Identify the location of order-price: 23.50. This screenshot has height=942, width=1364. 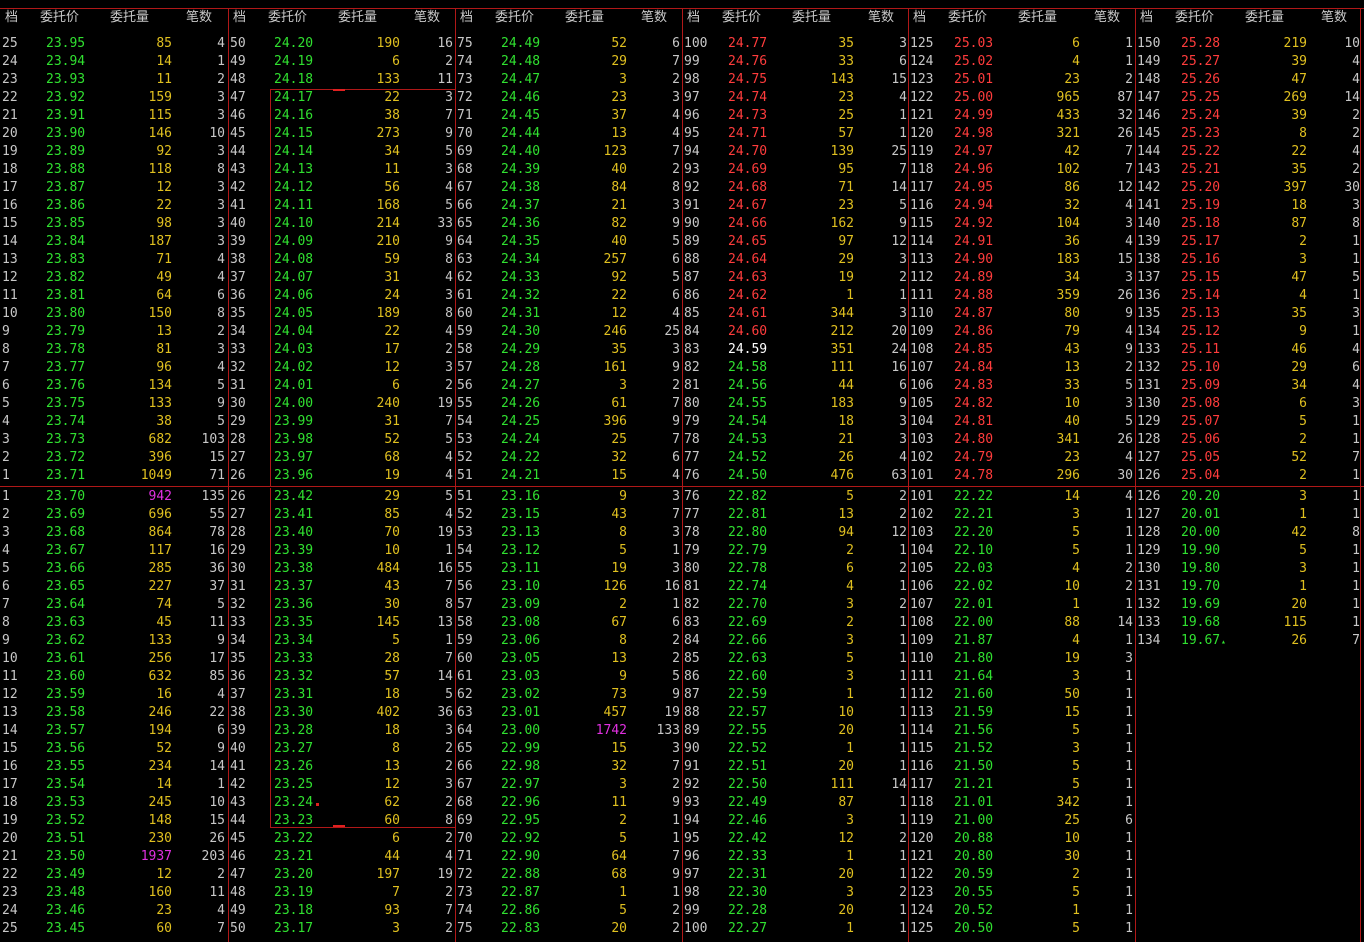
(65, 857).